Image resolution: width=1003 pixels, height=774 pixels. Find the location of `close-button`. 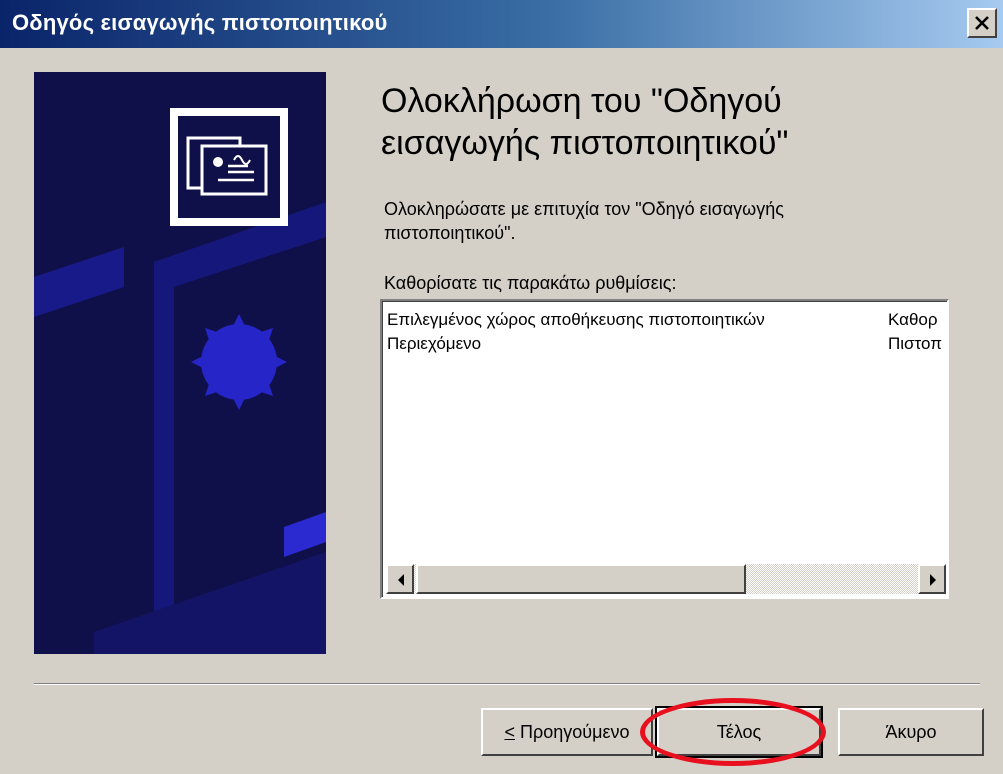

close-button is located at coordinates (982, 23).